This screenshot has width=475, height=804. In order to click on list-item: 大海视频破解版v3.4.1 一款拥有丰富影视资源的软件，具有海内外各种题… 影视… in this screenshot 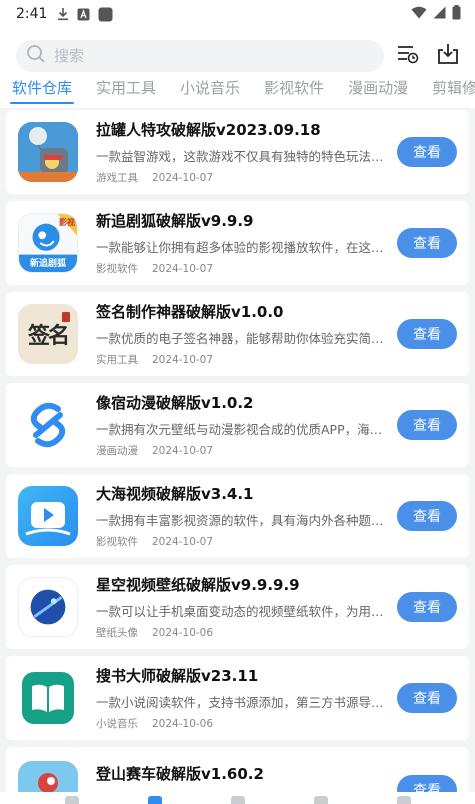, I will do `click(237, 516)`.